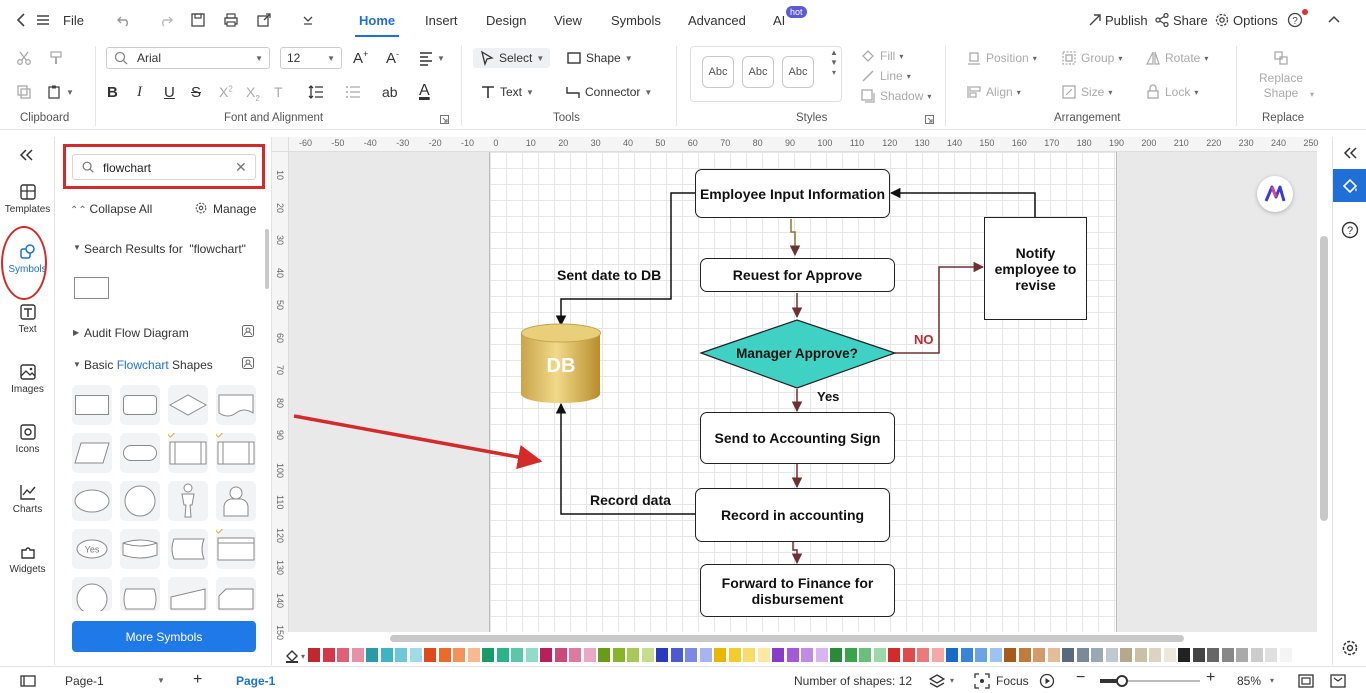 This screenshot has height=693, width=1366. Describe the element at coordinates (924, 339) in the screenshot. I see `label-no: NO` at that location.